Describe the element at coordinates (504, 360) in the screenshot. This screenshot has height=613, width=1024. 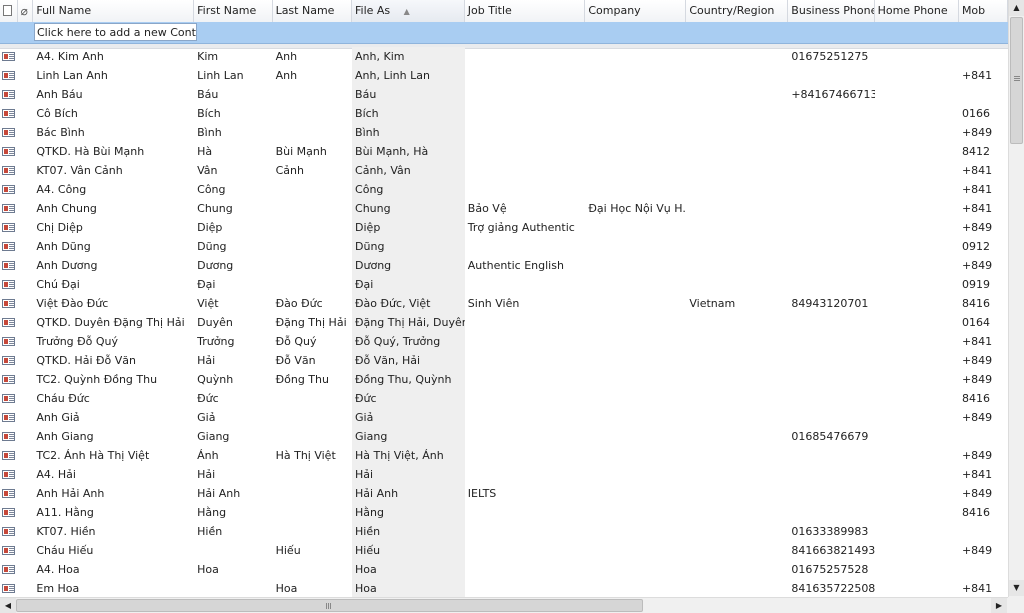
I see `table-row: QTKD. Hải Đỗ Văn Hải Đỗ Văn Đỗ Văn, Hải +849` at that location.